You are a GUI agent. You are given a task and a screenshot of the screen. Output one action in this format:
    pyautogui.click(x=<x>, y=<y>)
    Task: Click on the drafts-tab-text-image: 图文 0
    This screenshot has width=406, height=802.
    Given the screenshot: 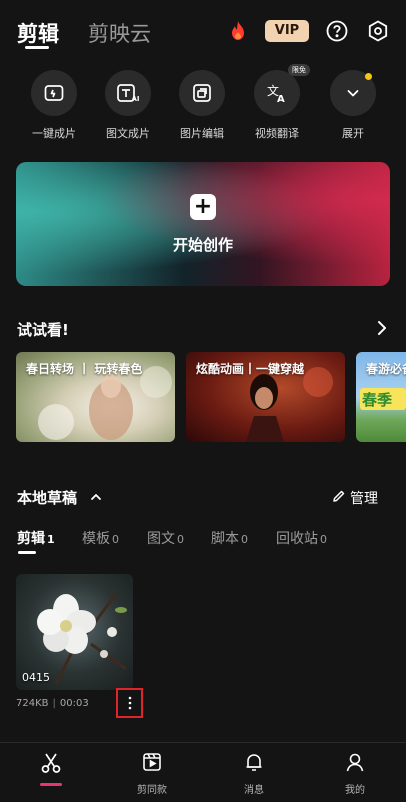 What is the action you would take?
    pyautogui.click(x=165, y=538)
    